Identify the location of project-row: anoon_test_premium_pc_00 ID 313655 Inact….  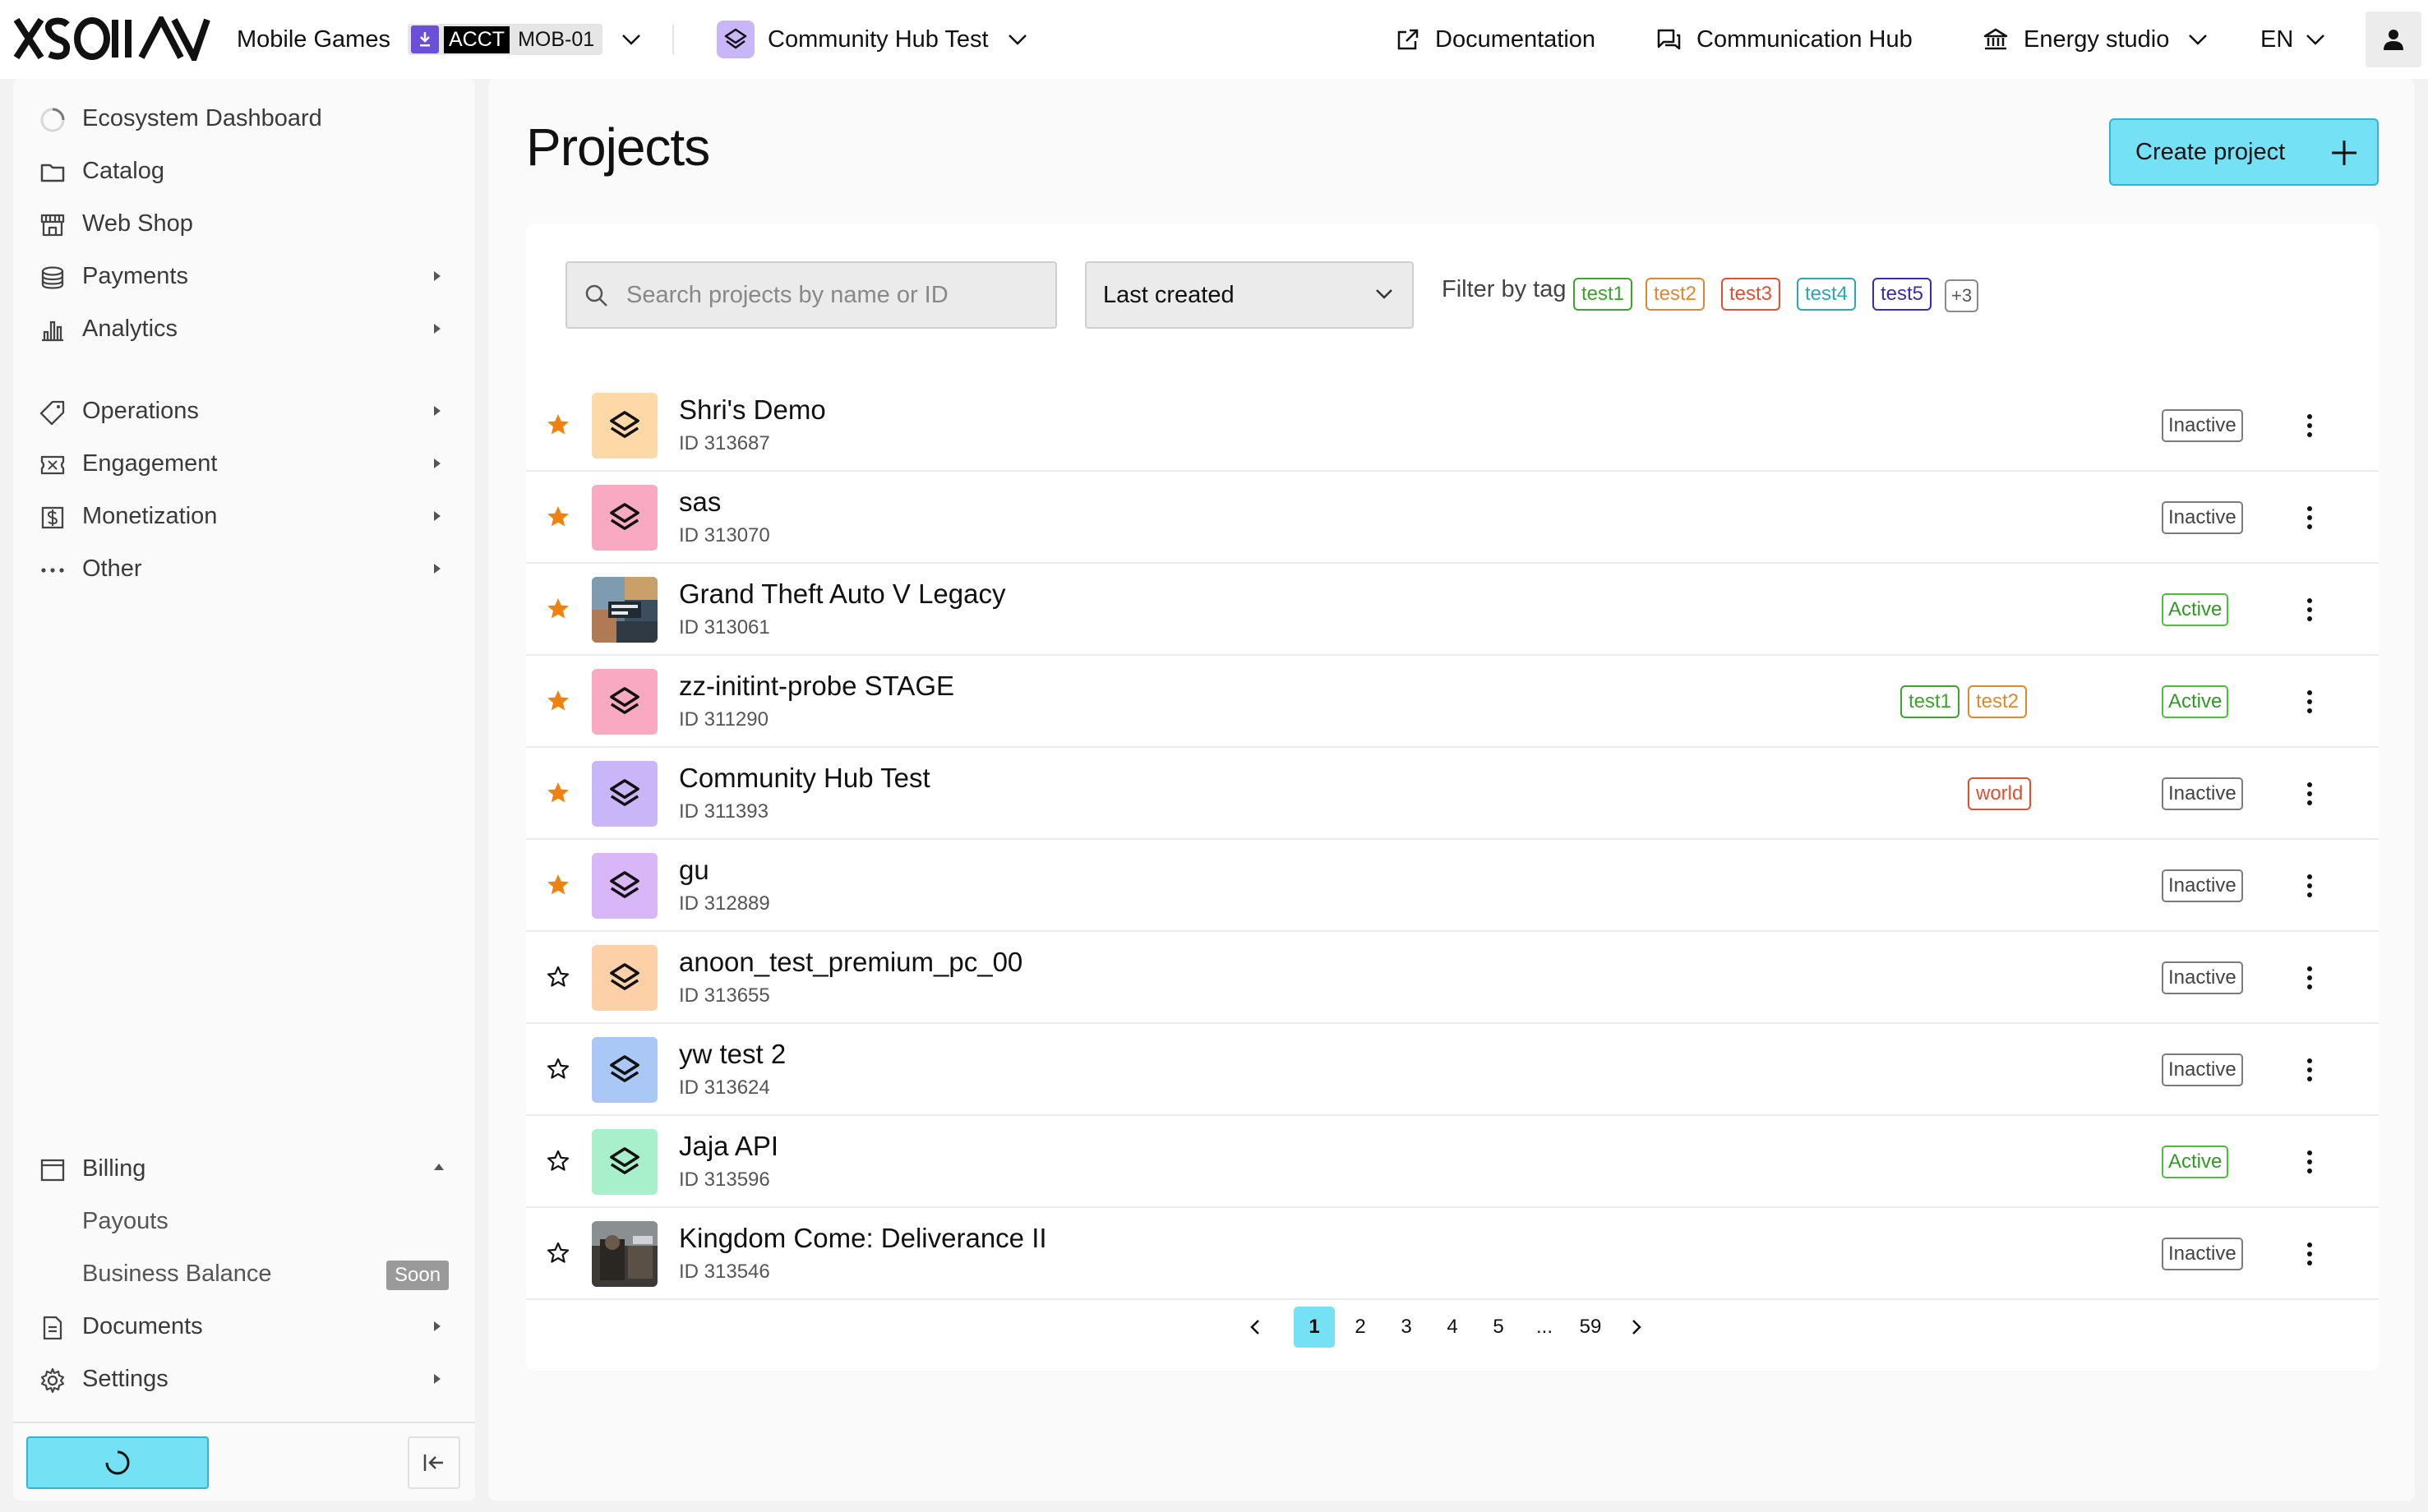
(1452, 978).